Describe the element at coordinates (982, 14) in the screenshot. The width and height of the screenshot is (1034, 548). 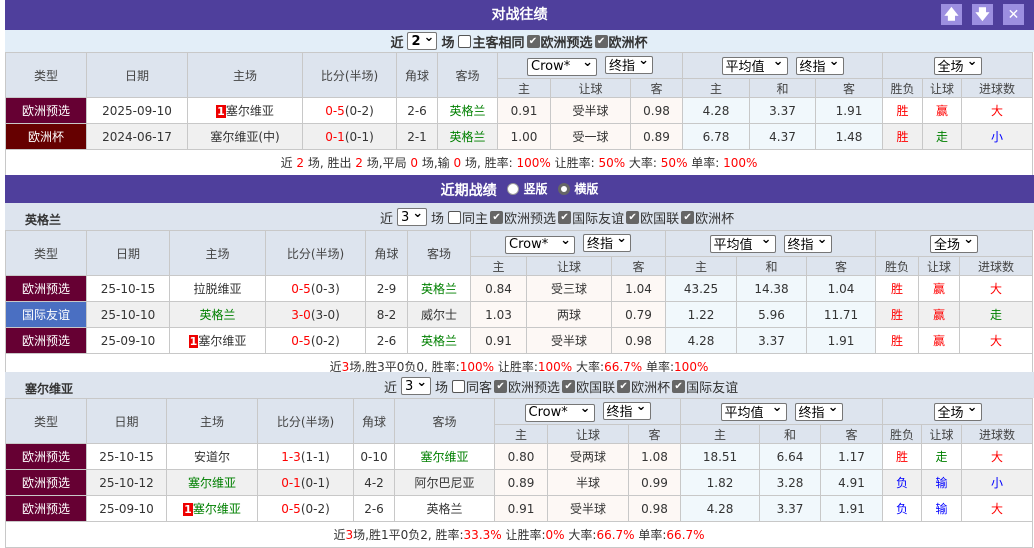
I see `arrow-down-icon: 🡇` at that location.